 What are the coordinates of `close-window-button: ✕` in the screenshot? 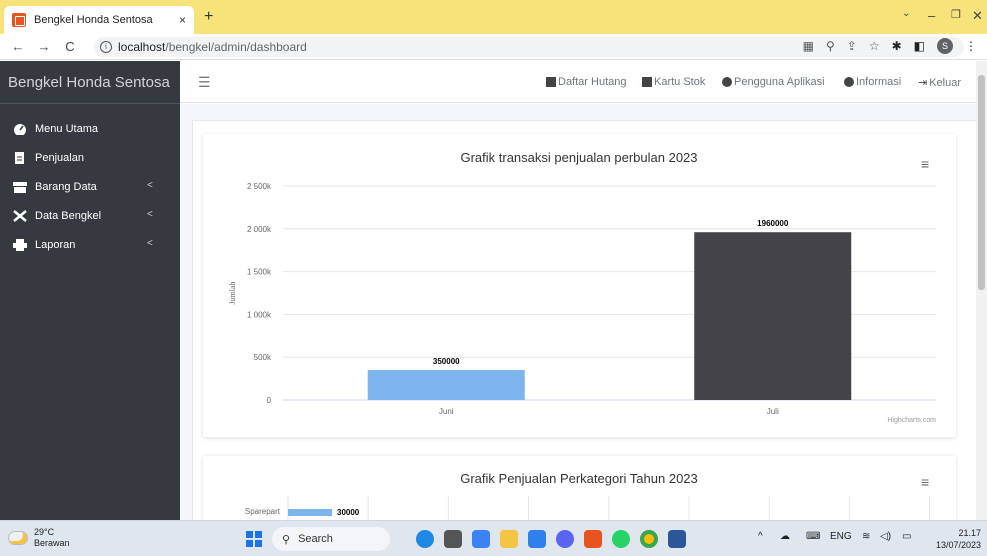 It's located at (977, 16).